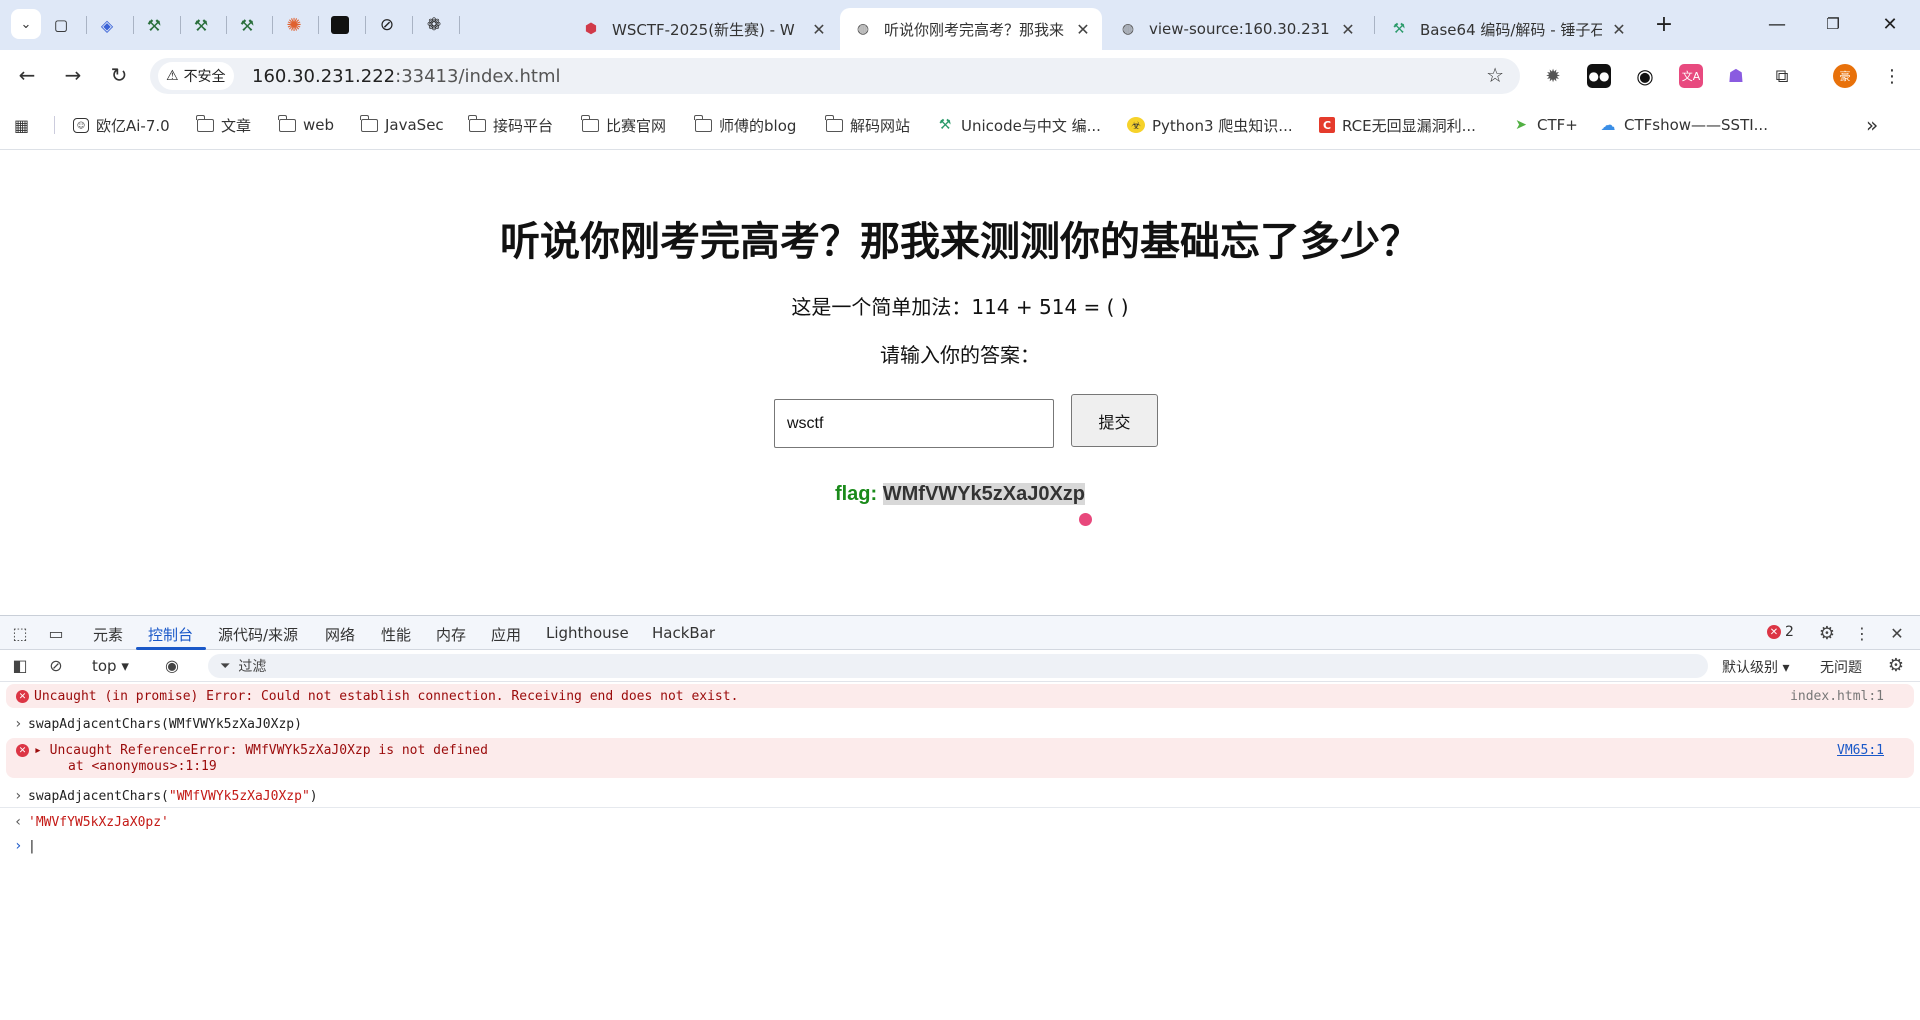 The width and height of the screenshot is (1920, 1020). I want to click on bookmark-folder: 师傅的blog, so click(744, 125).